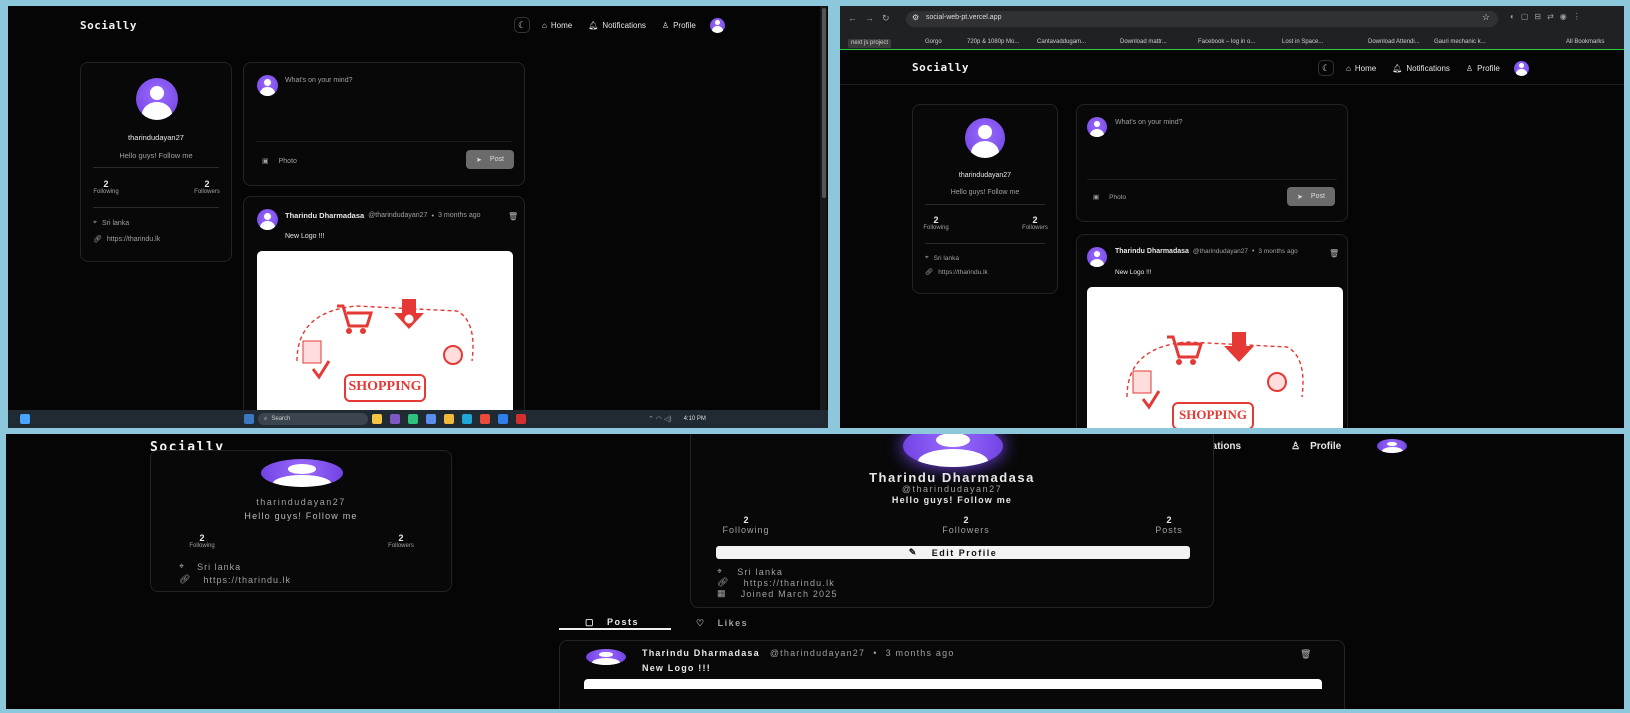  I want to click on site-info-icon: ⚙, so click(915, 17).